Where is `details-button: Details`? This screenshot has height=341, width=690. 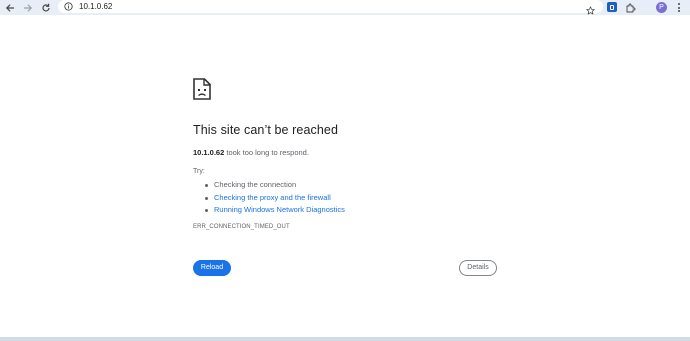 details-button: Details is located at coordinates (478, 268).